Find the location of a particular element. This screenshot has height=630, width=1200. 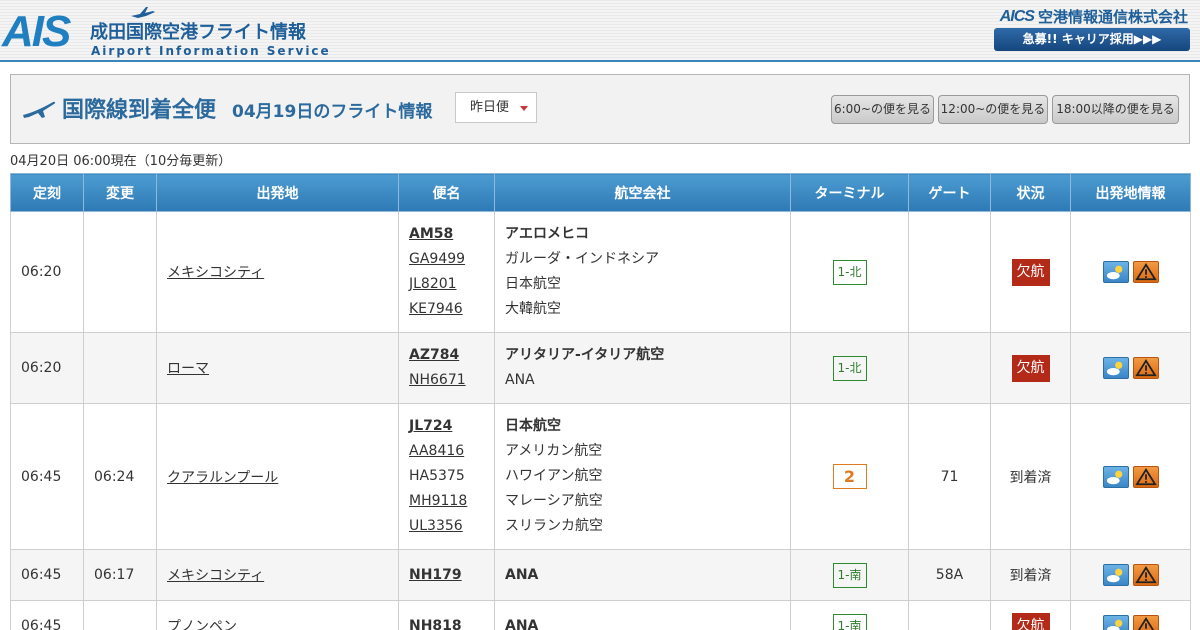

logo-mark: AIS is located at coordinates (36, 31).